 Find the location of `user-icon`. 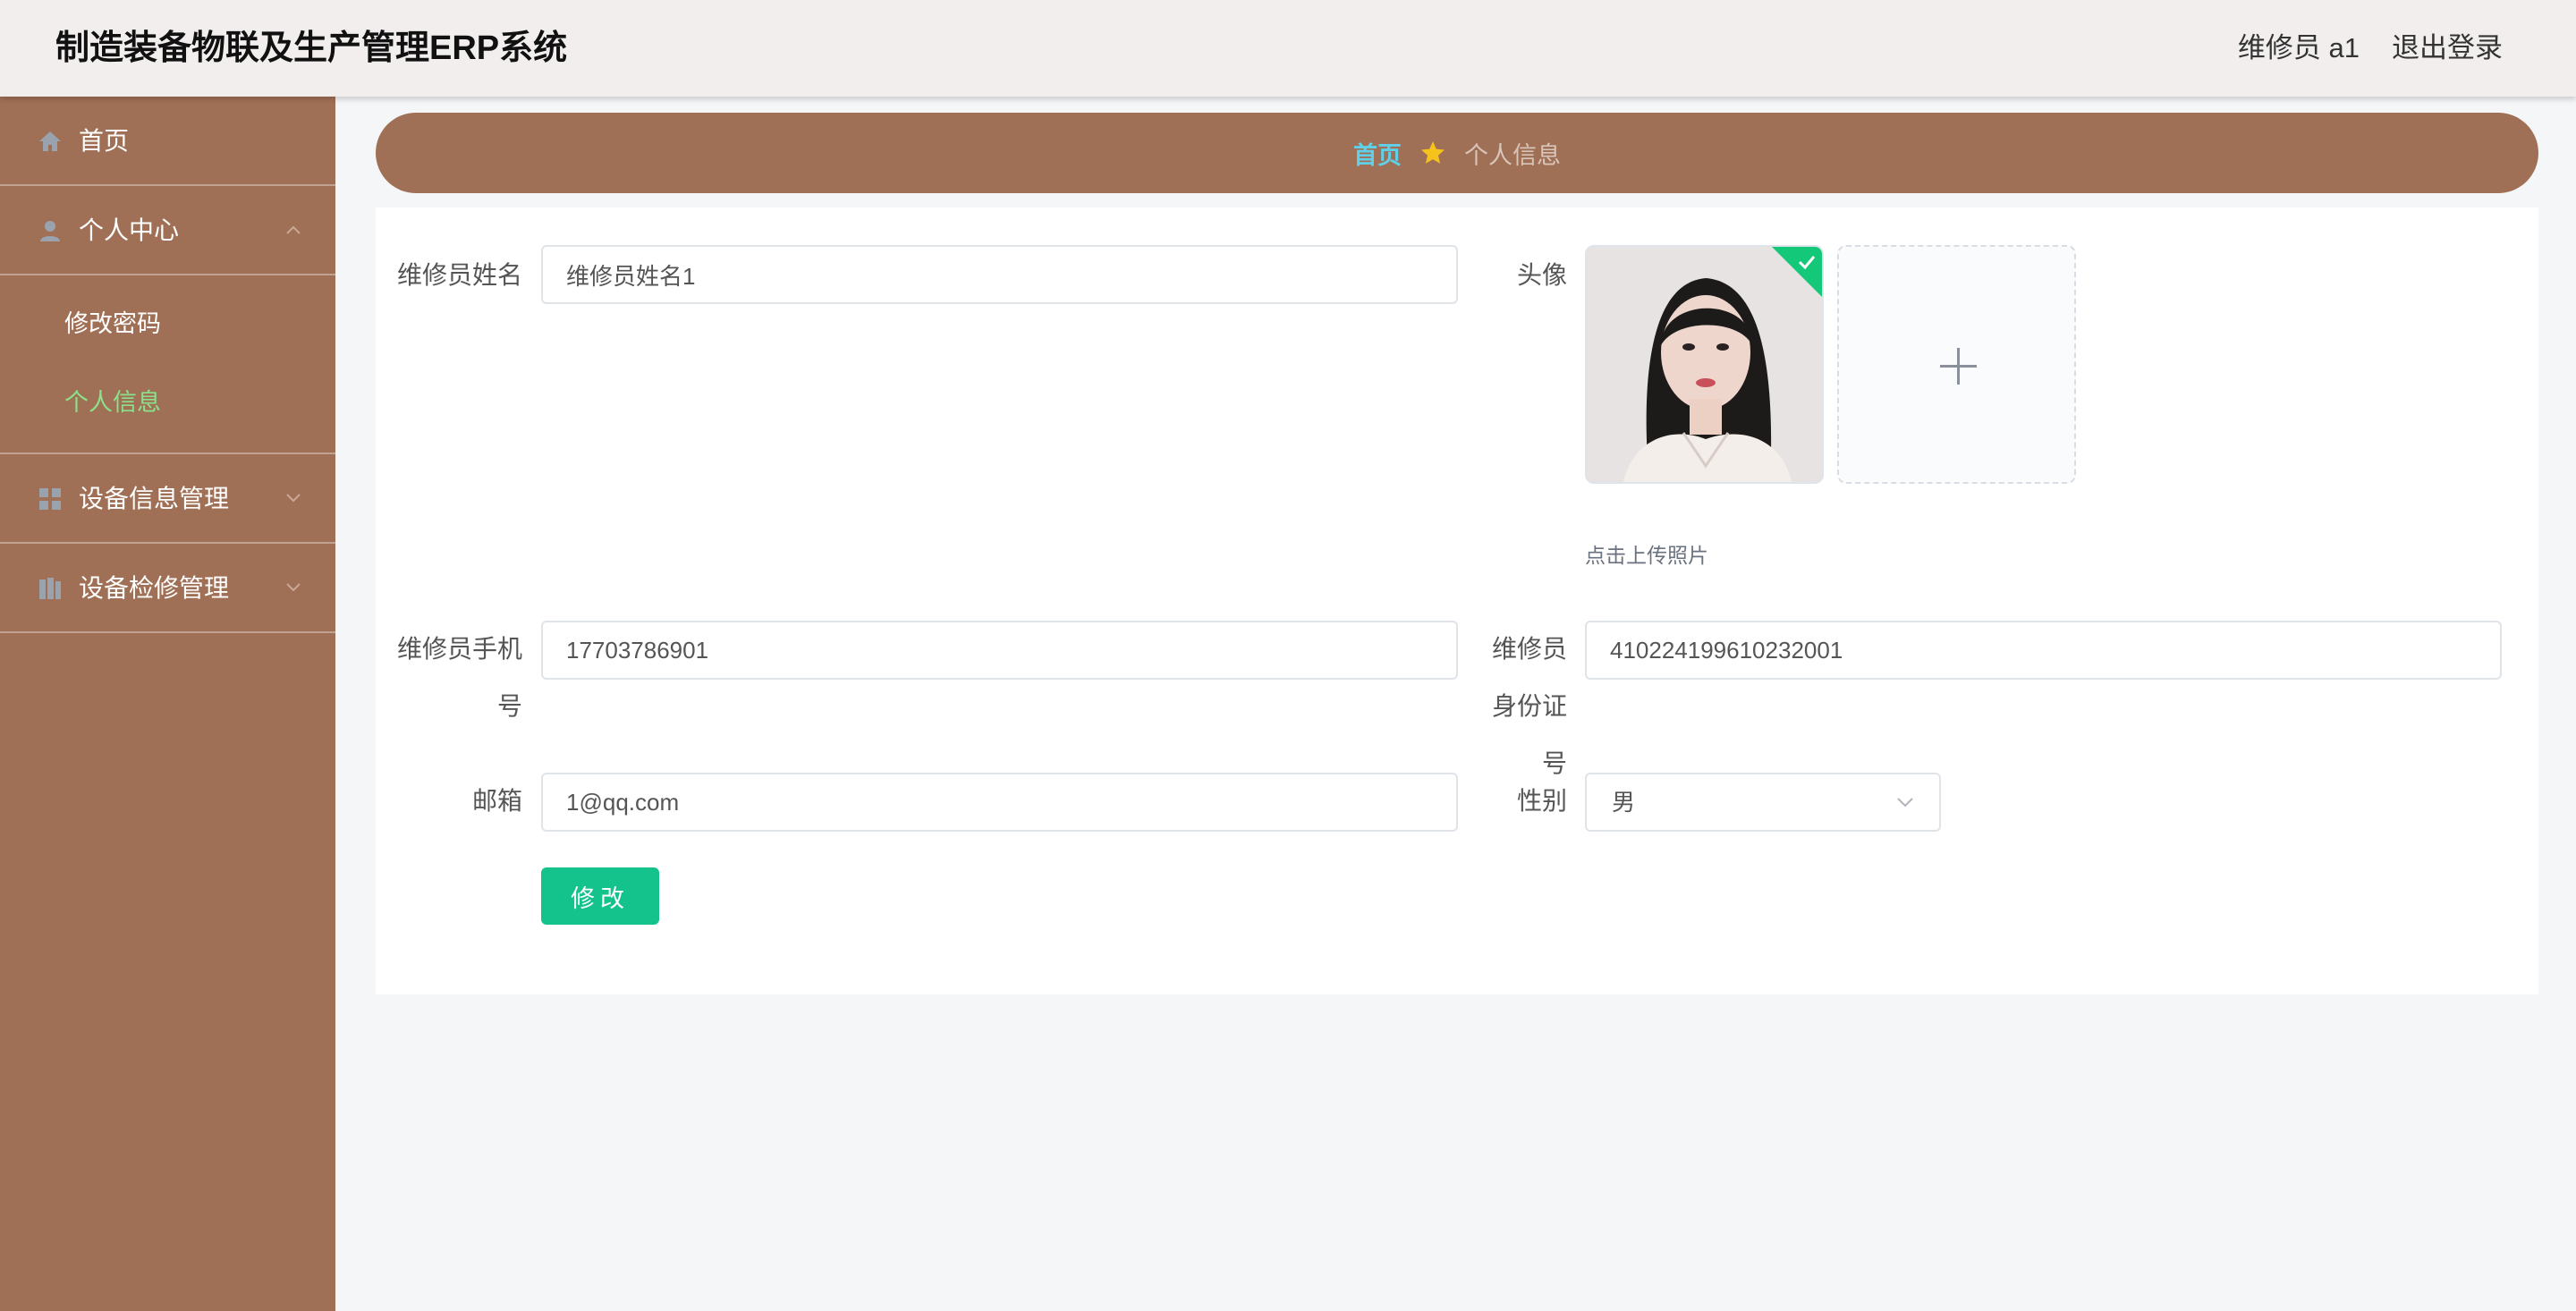

user-icon is located at coordinates (50, 230).